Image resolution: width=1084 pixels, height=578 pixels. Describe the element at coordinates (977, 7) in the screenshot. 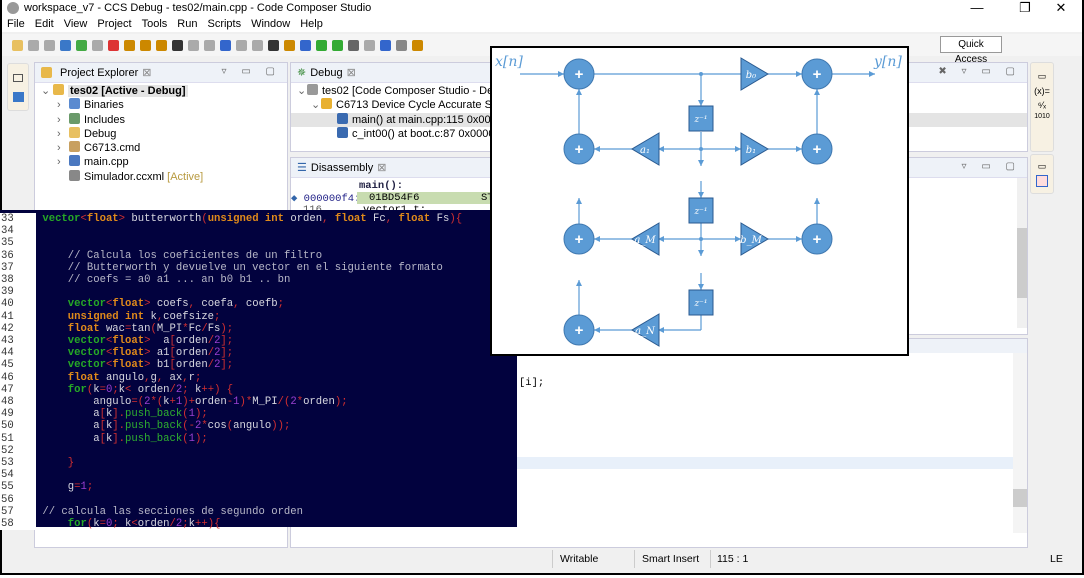

I see `minimize-button: —` at that location.